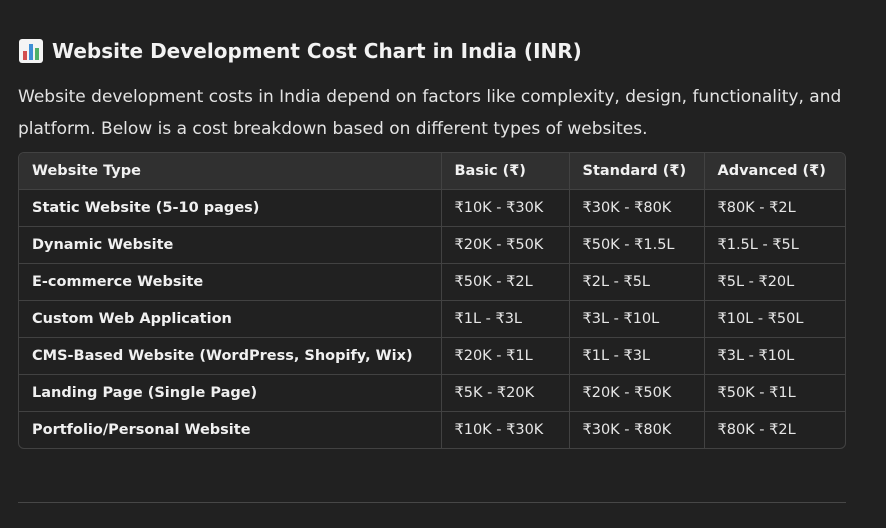  Describe the element at coordinates (505, 356) in the screenshot. I see `basic-cost-cell: ₹20K - ₹1L` at that location.